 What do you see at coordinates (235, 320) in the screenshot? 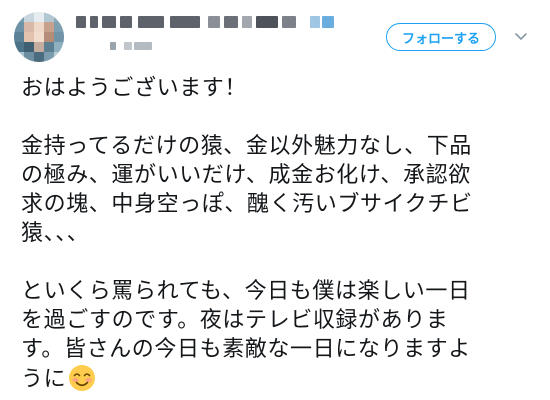
I see `tweet-line: を過ごすのです。夜はテレビ収録がありま` at bounding box center [235, 320].